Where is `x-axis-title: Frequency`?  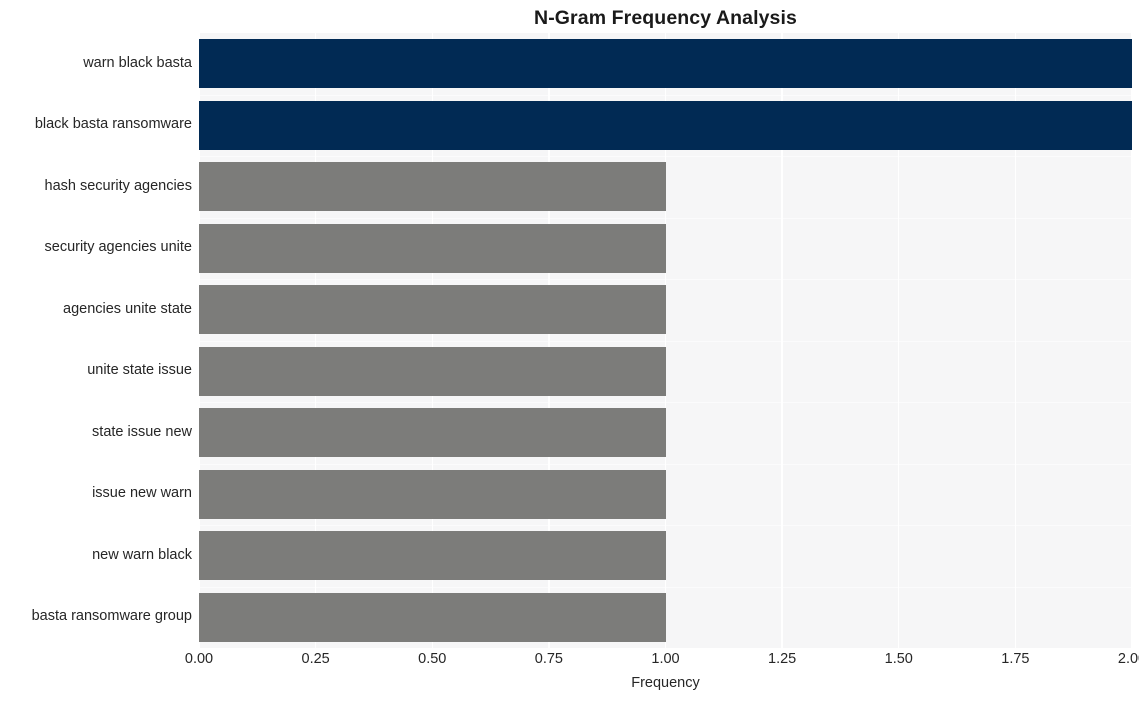 x-axis-title: Frequency is located at coordinates (665, 683).